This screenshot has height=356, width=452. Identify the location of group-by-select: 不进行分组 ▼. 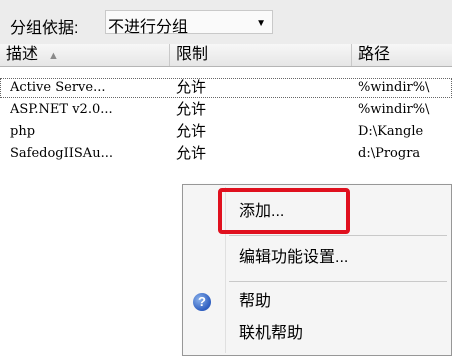
(189, 23).